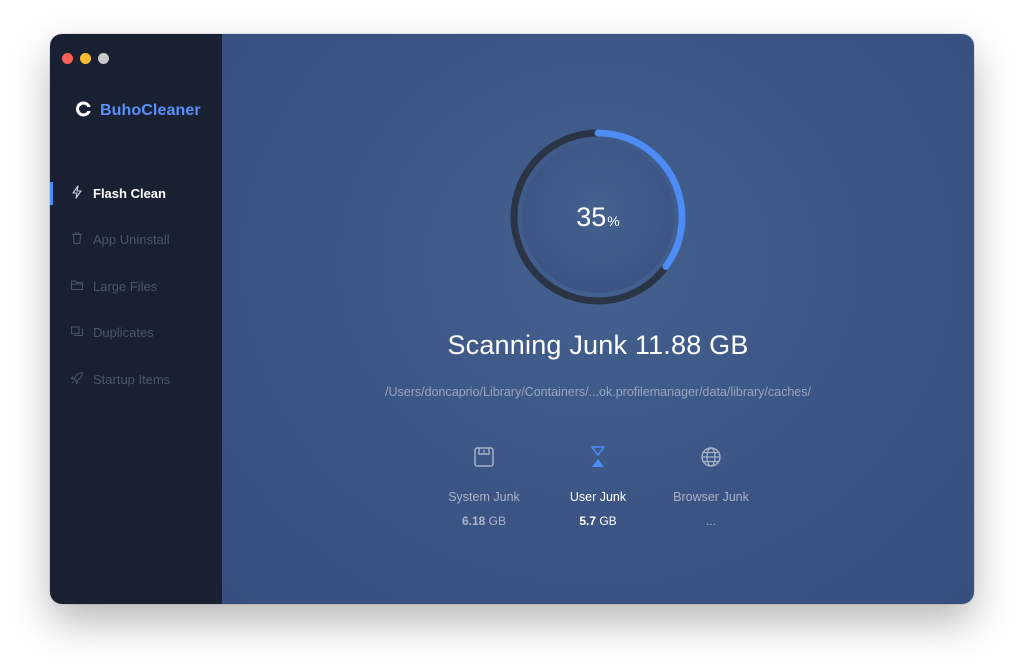 The height and width of the screenshot is (670, 1024). Describe the element at coordinates (77, 239) in the screenshot. I see `trash-icon` at that location.